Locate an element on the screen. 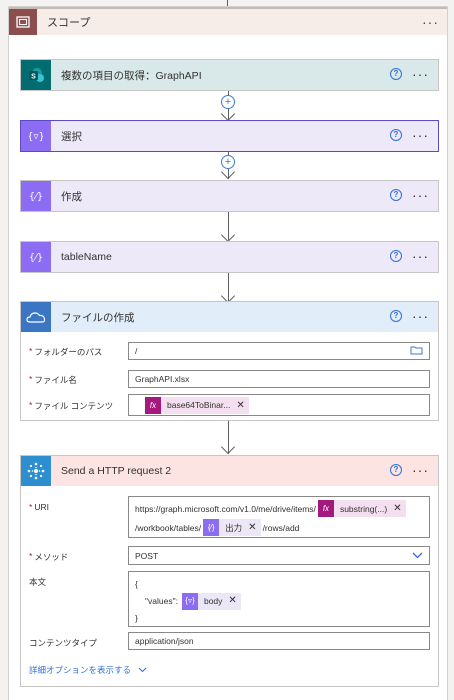  uri-label: * URI is located at coordinates (39, 507).